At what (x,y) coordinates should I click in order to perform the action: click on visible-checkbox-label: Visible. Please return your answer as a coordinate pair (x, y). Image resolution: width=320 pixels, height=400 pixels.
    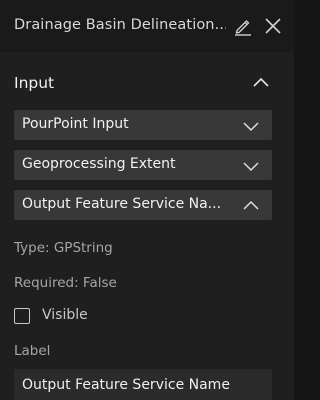
    Looking at the image, I should click on (65, 315).